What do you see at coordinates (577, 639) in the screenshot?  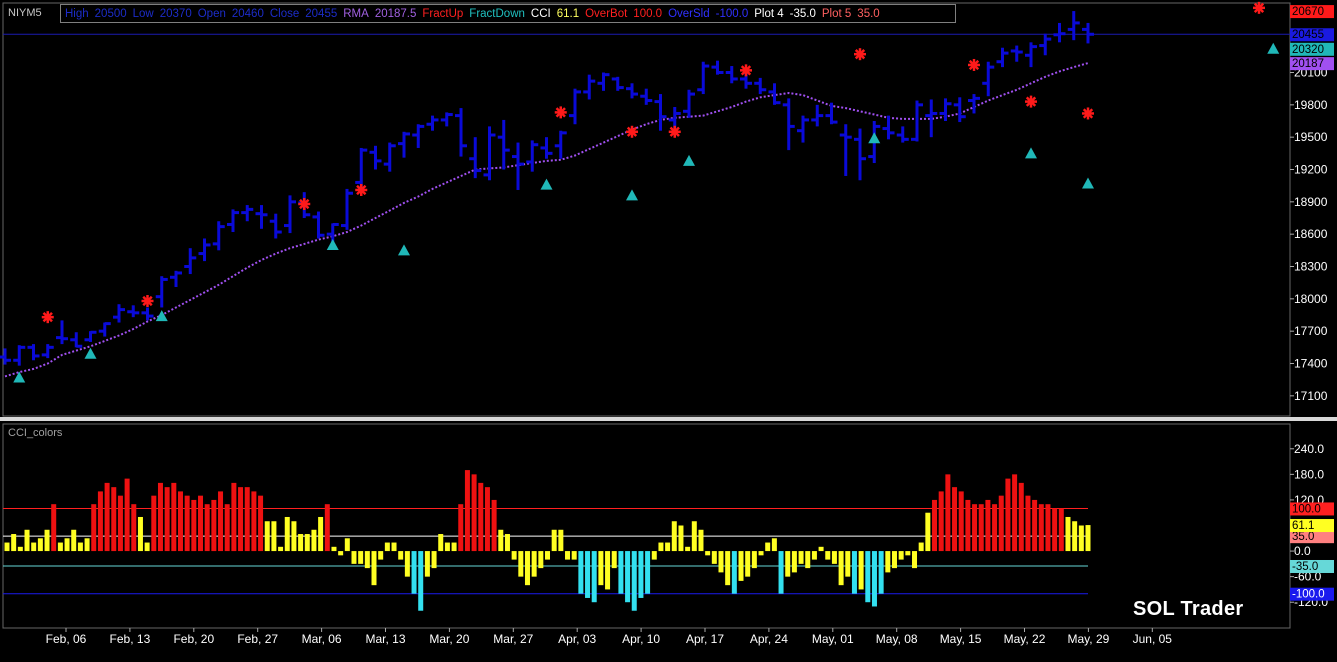 I see `date-label: Apr, 03` at bounding box center [577, 639].